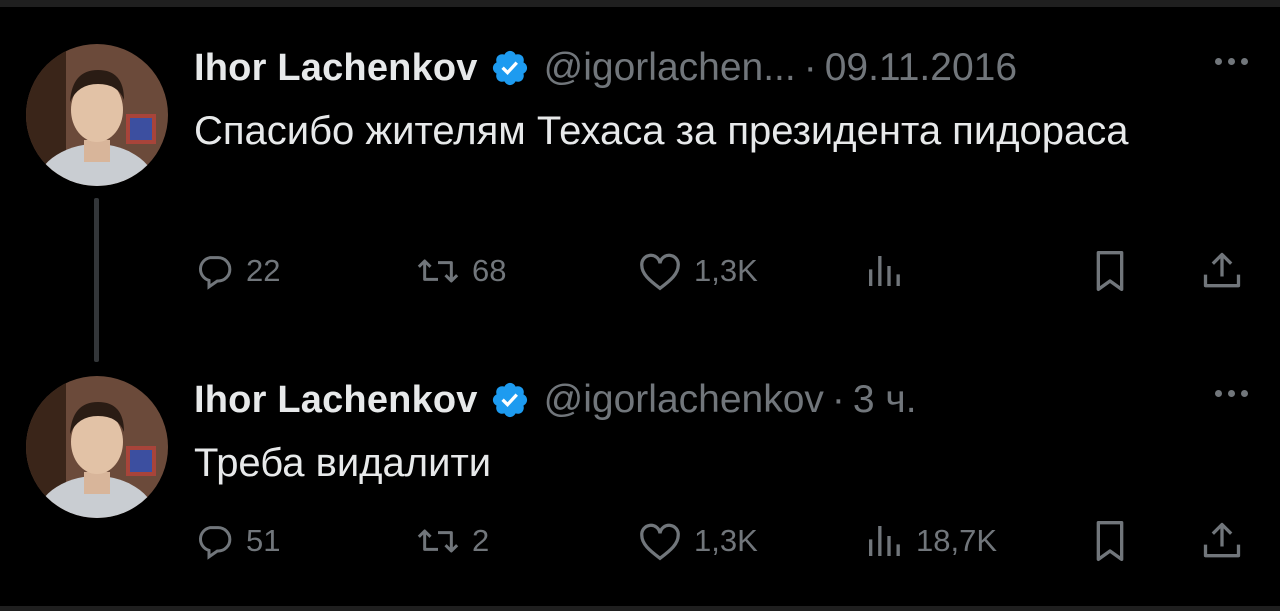  What do you see at coordinates (237, 271) in the screenshot?
I see `reply-button: 22` at bounding box center [237, 271].